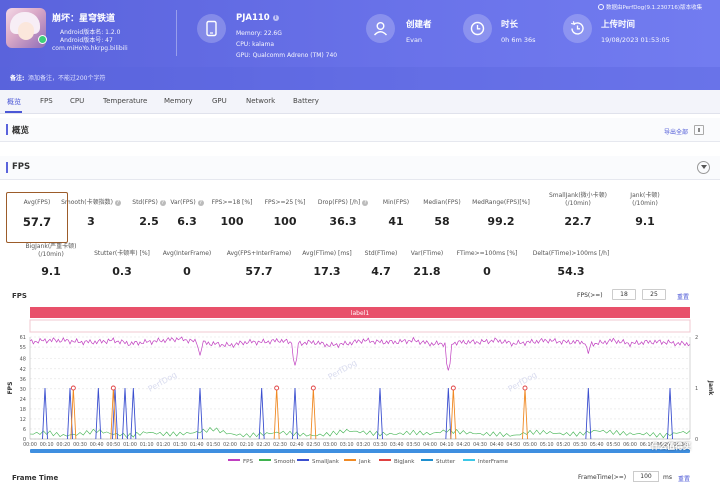 The image size is (720, 486). Describe the element at coordinates (327, 271) in the screenshot. I see `stat-value: 17.3` at that location.